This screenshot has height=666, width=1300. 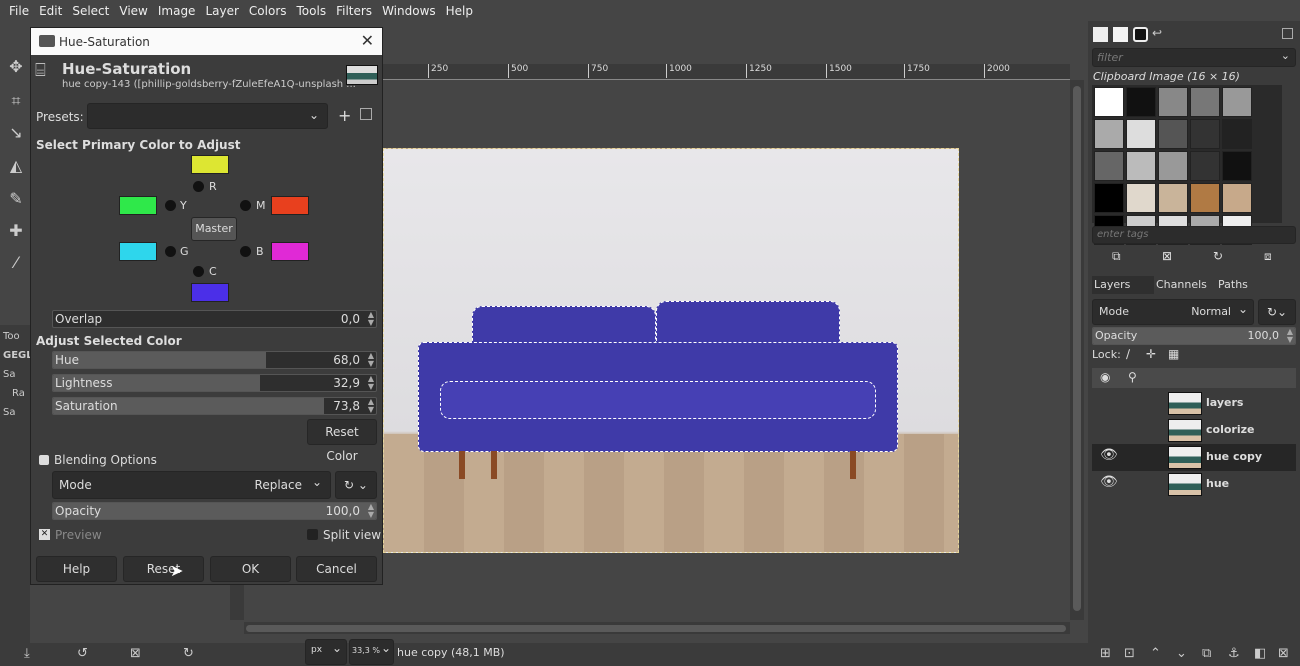 What do you see at coordinates (1120, 34) in the screenshot?
I see `patterns-tab-icon` at bounding box center [1120, 34].